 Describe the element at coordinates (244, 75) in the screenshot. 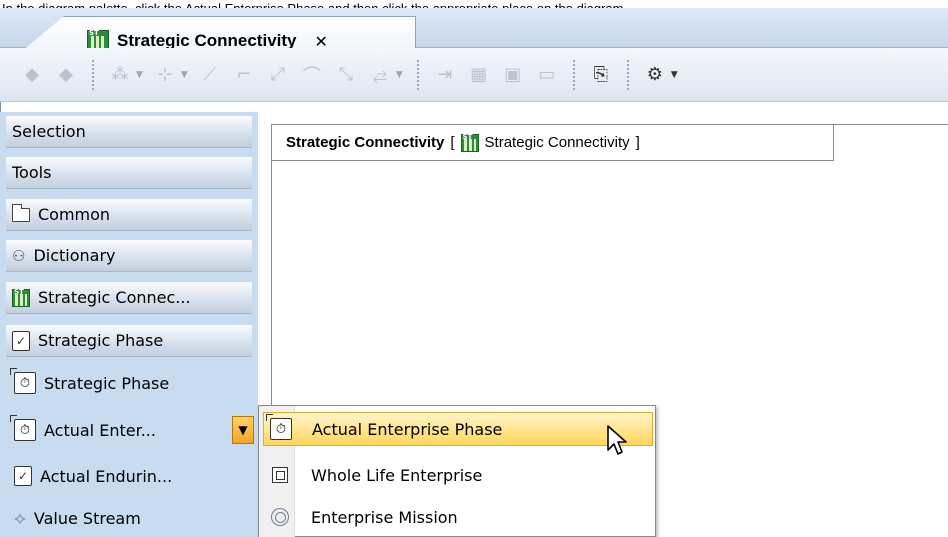

I see `path-rectilinear-icon: ⌐` at that location.